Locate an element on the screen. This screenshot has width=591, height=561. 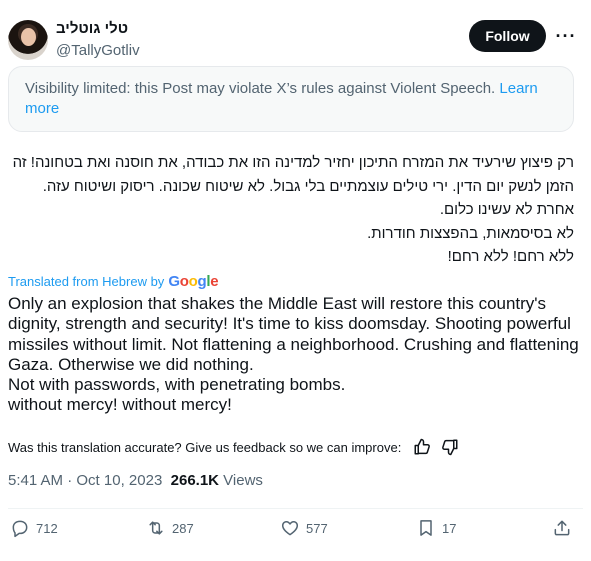
author-display-name: טלי גוטליב is located at coordinates (92, 28).